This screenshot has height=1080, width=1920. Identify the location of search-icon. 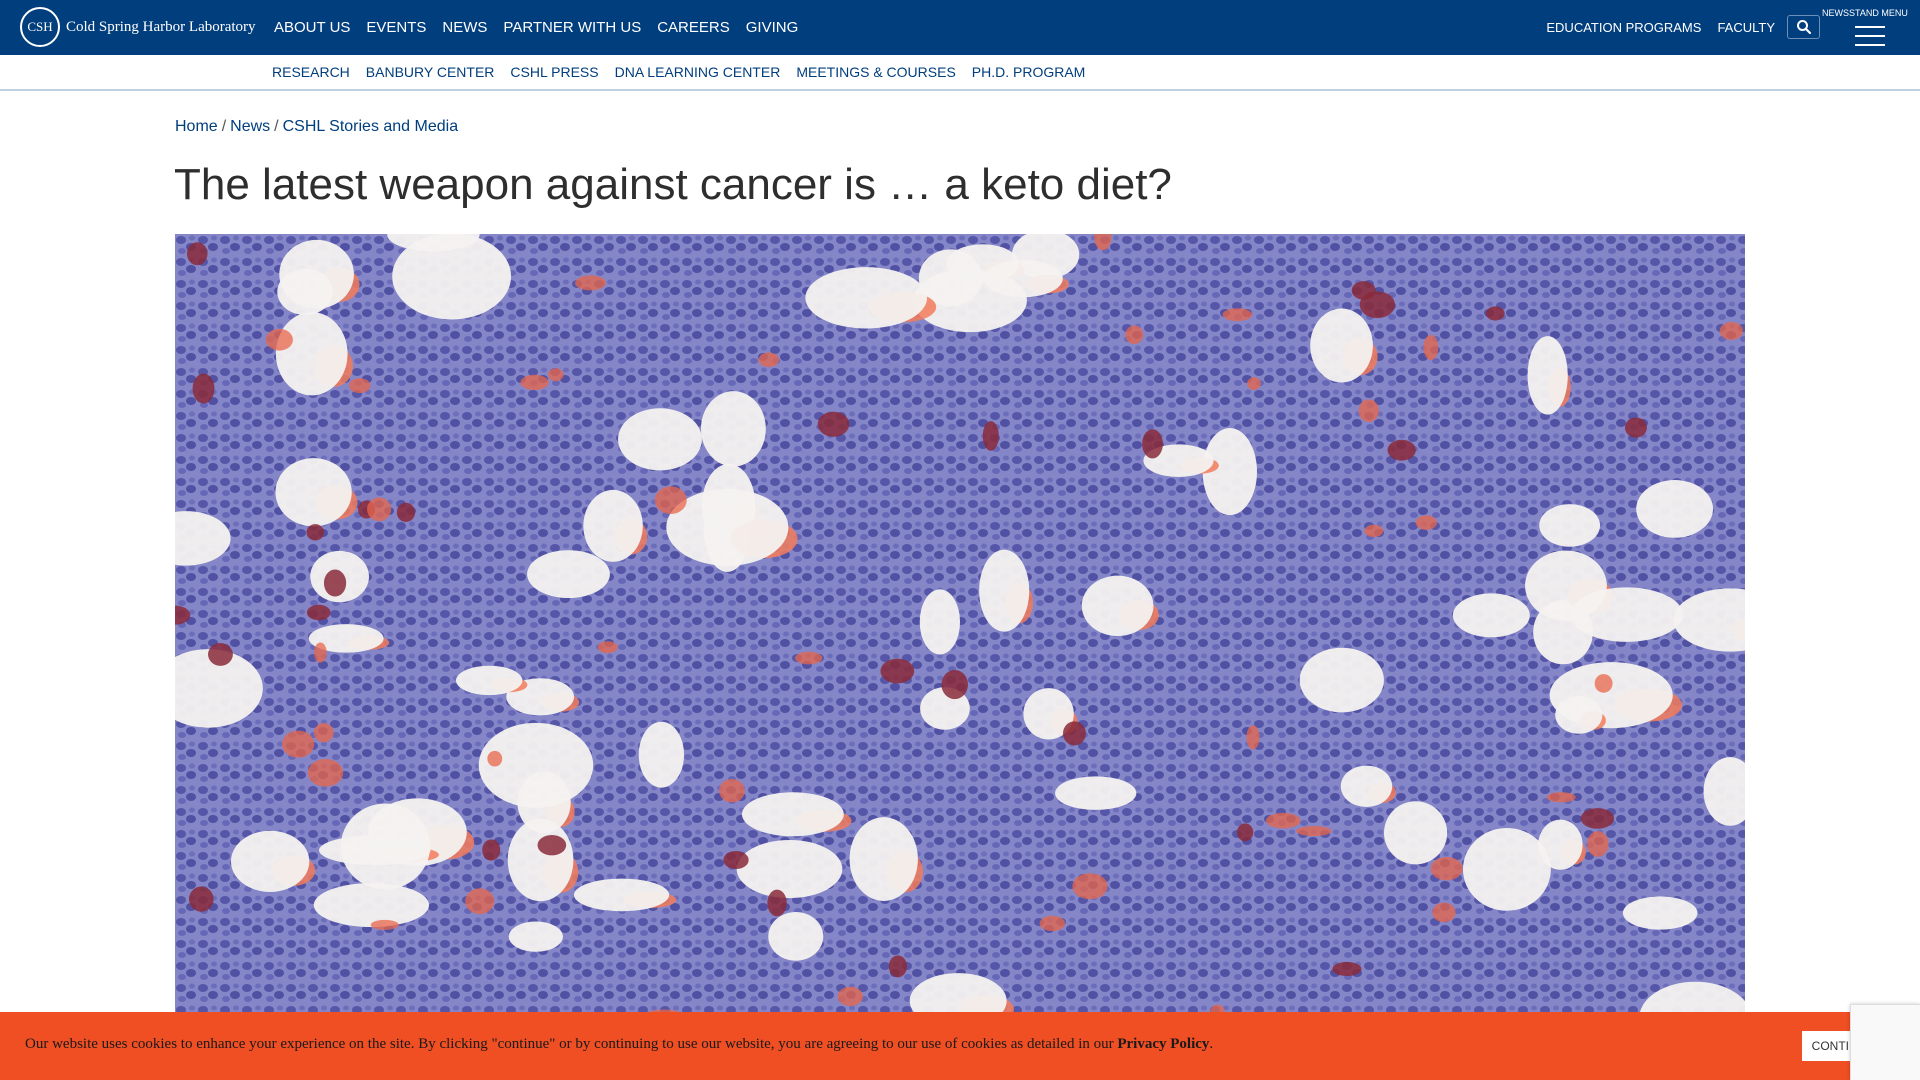
(1803, 27).